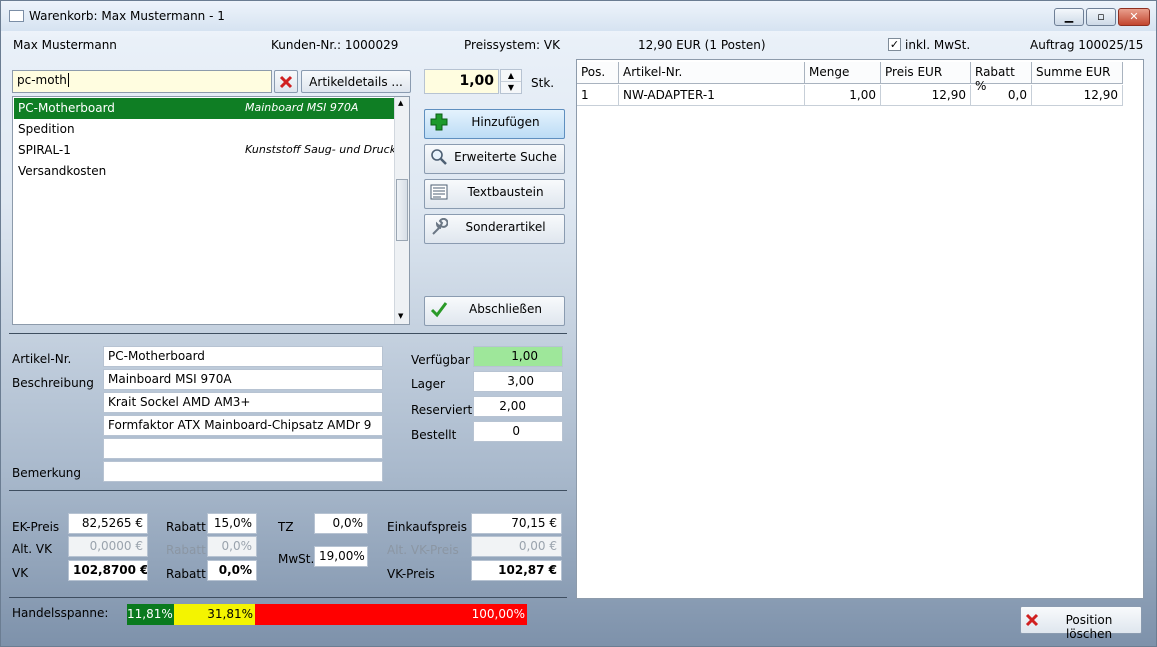 Image resolution: width=1157 pixels, height=647 pixels. I want to click on beschreibung-line-2: Krait Sockel AMD AM3+, so click(243, 402).